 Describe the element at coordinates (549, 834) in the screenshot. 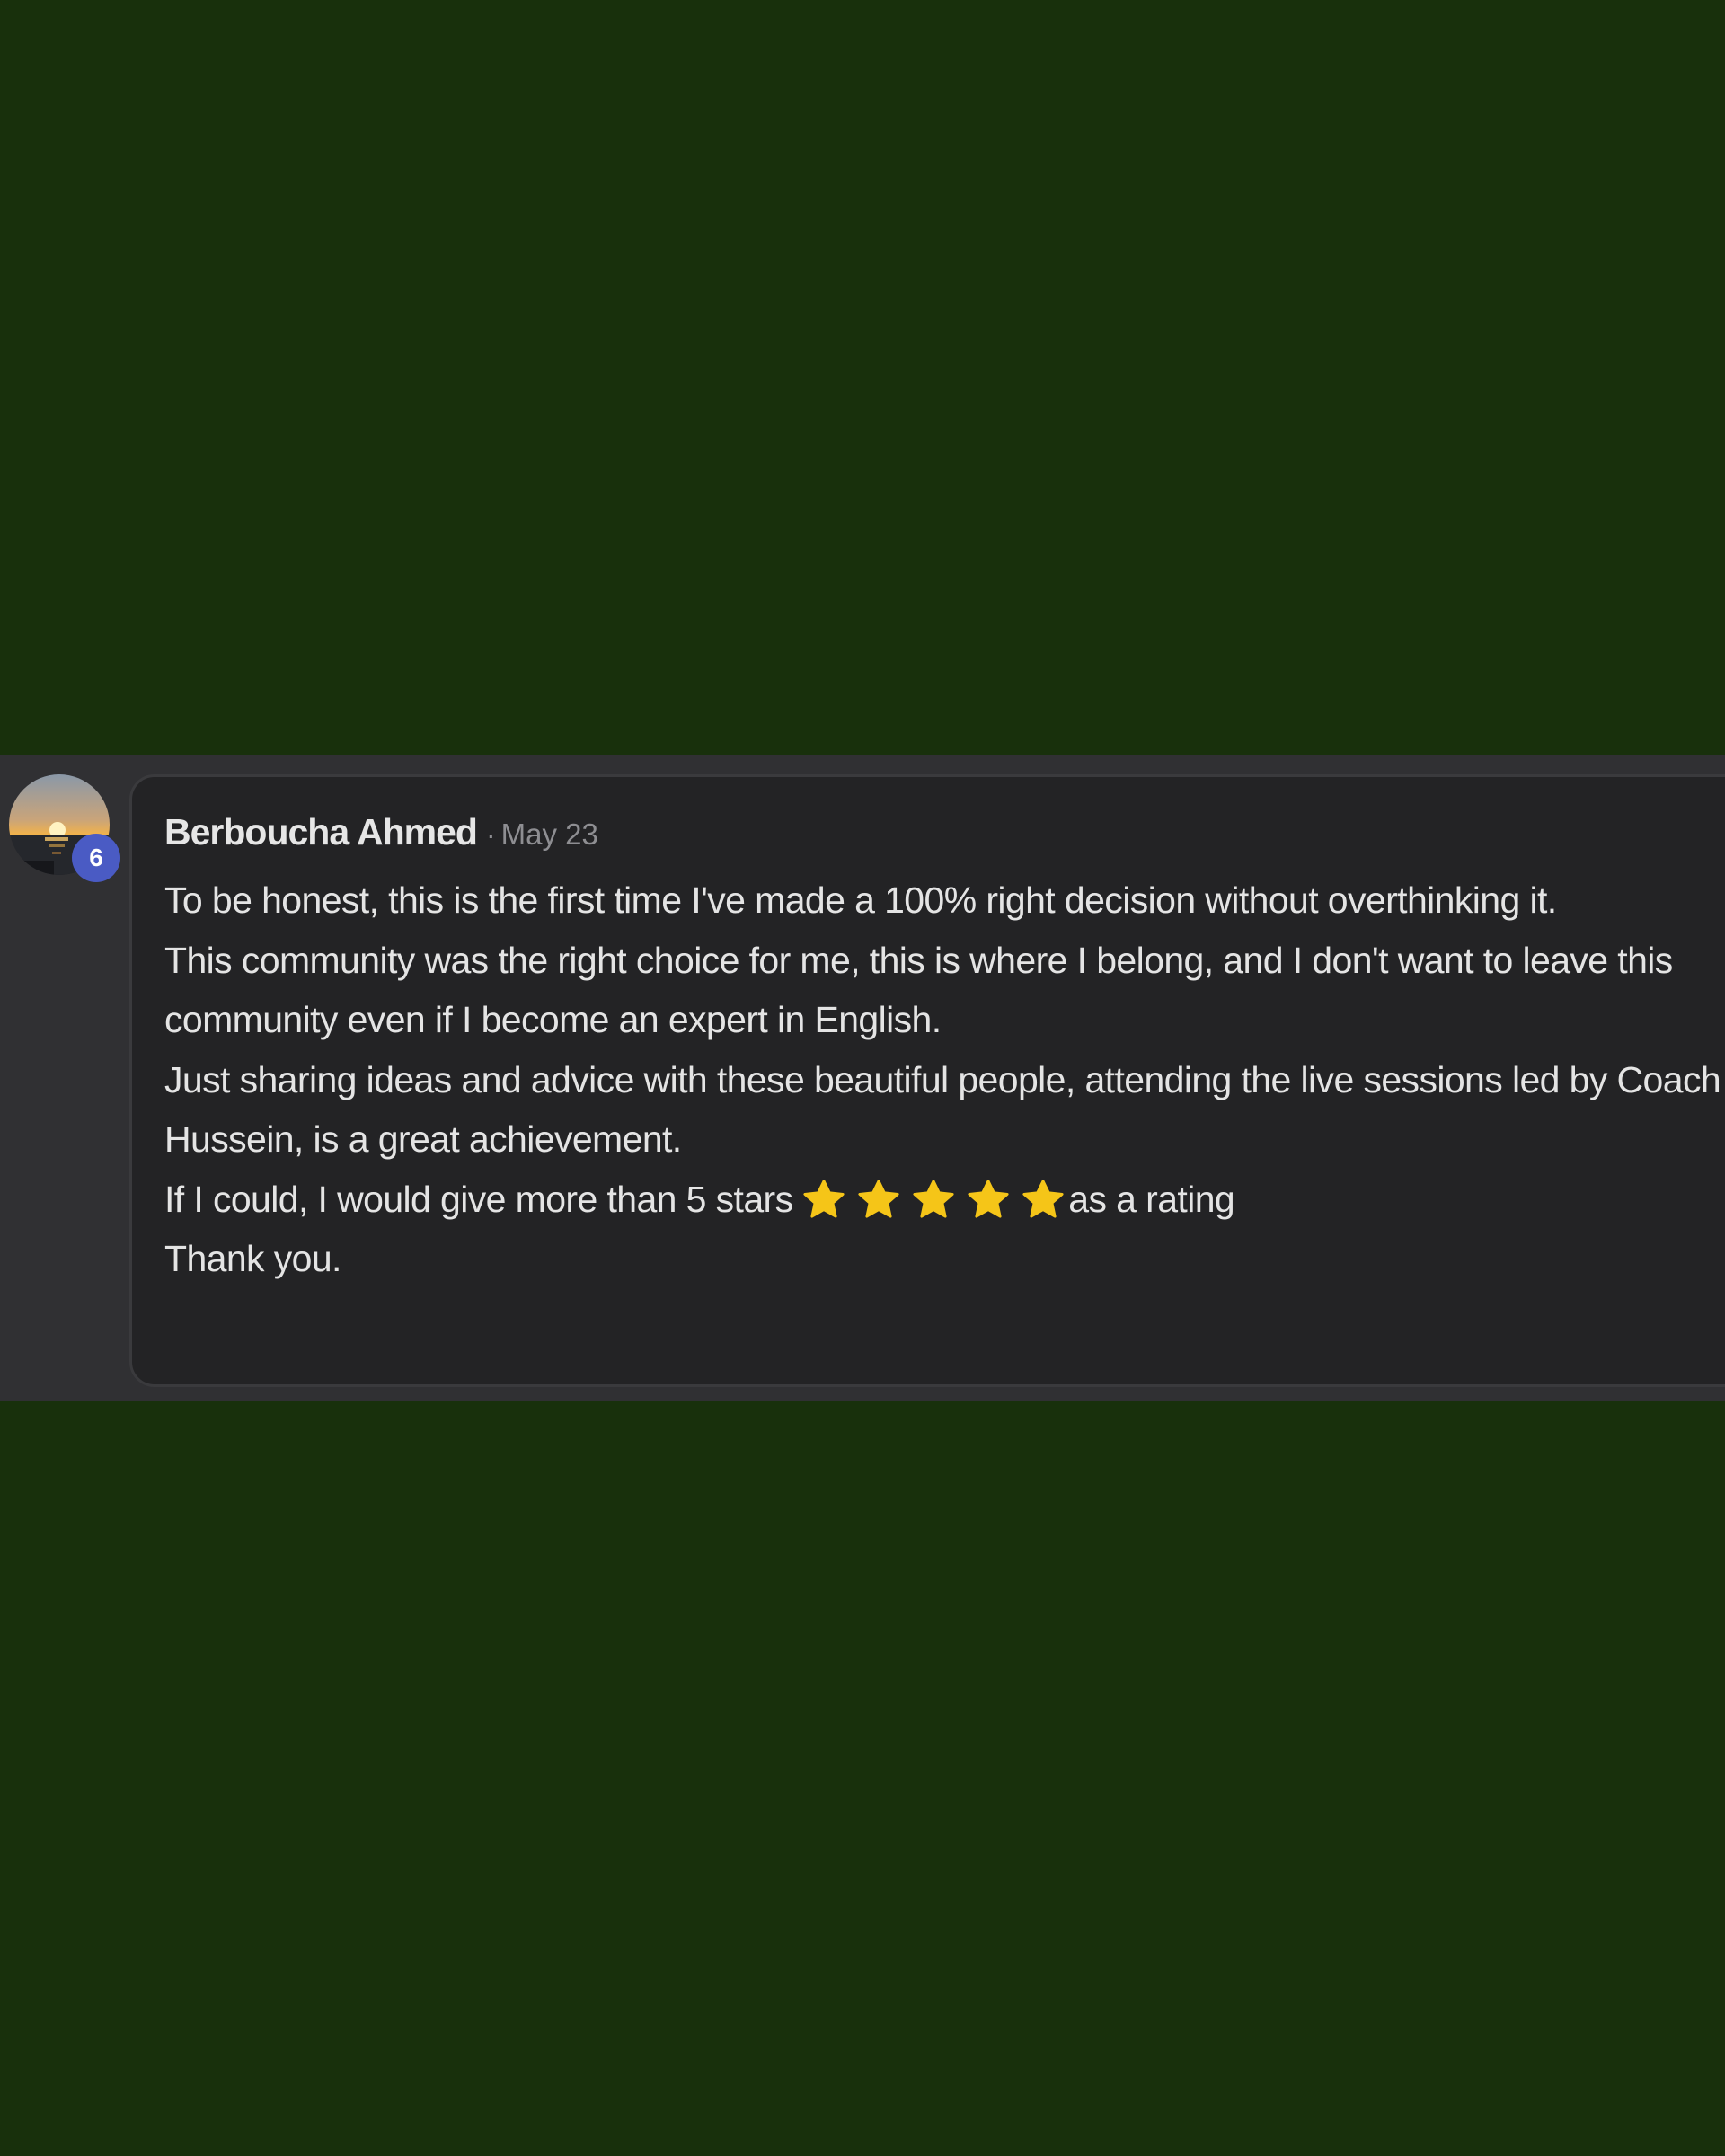

I see `post-date: May 23` at that location.